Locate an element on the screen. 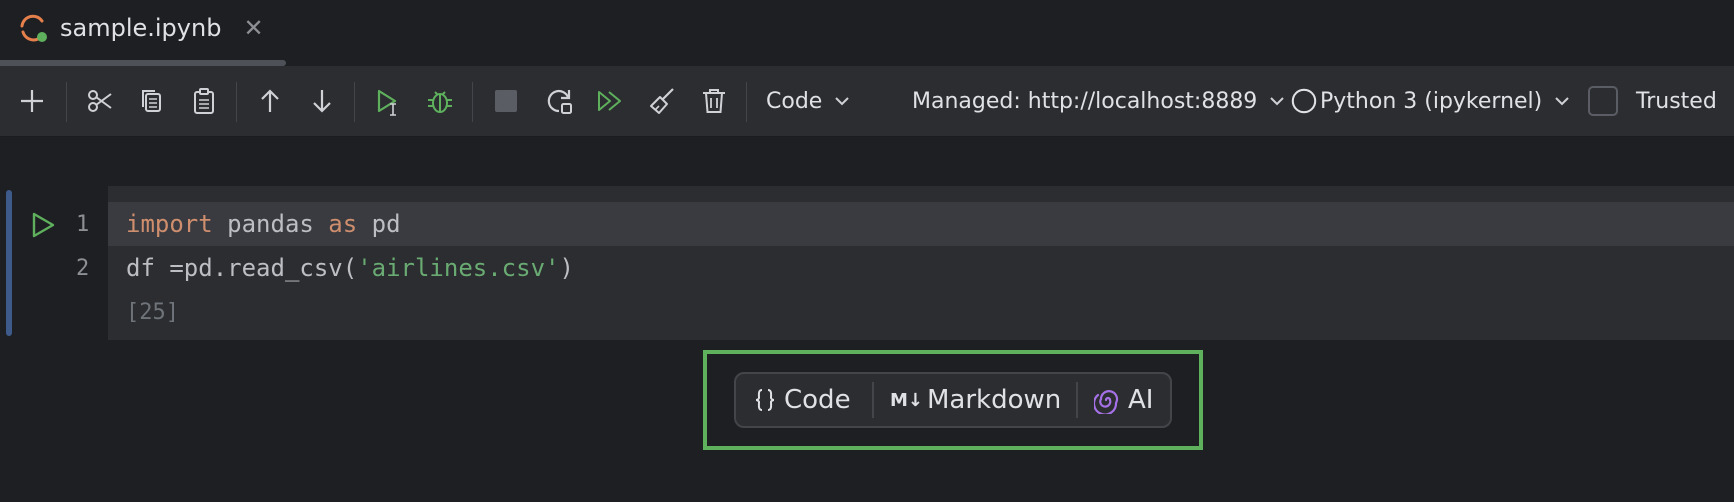 This screenshot has width=1734, height=502. line-number: 2 is located at coordinates (83, 268).